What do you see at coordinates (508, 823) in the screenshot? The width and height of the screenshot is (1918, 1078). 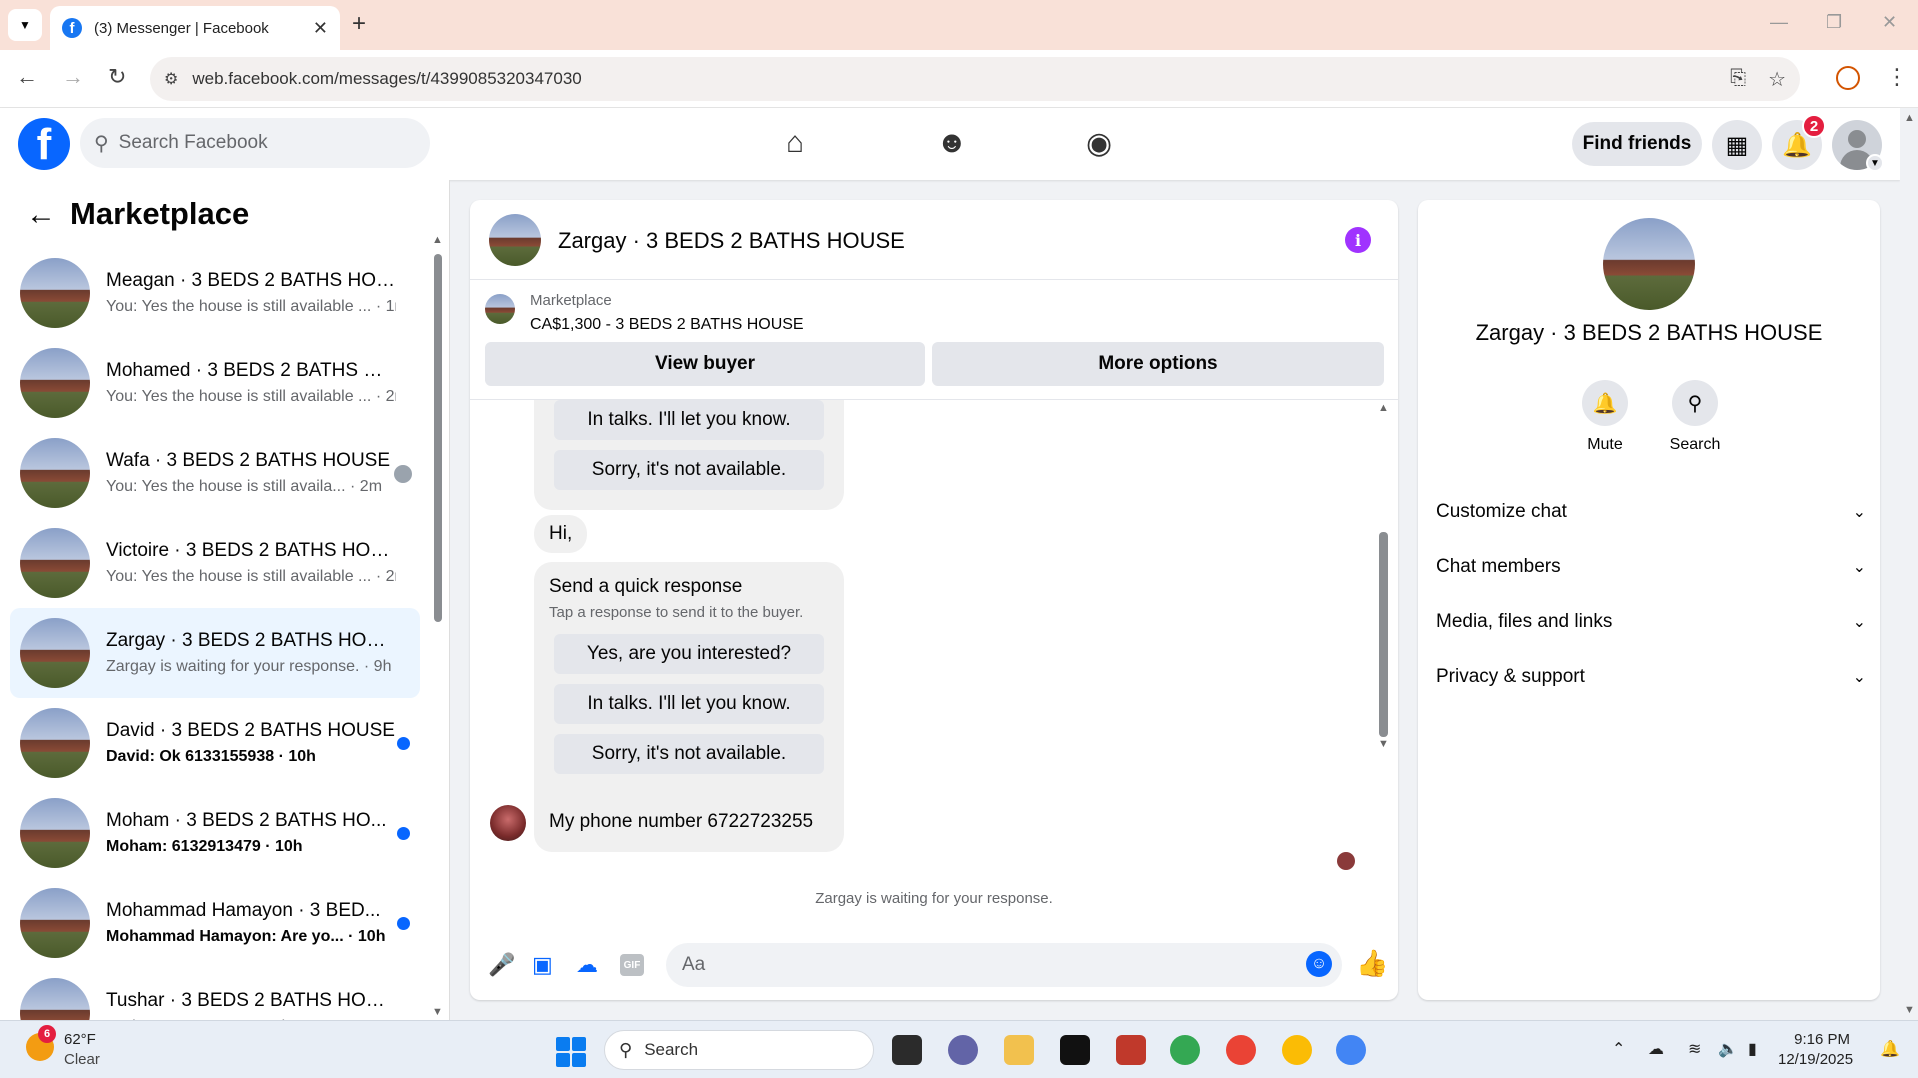 I see `sender-avatar` at bounding box center [508, 823].